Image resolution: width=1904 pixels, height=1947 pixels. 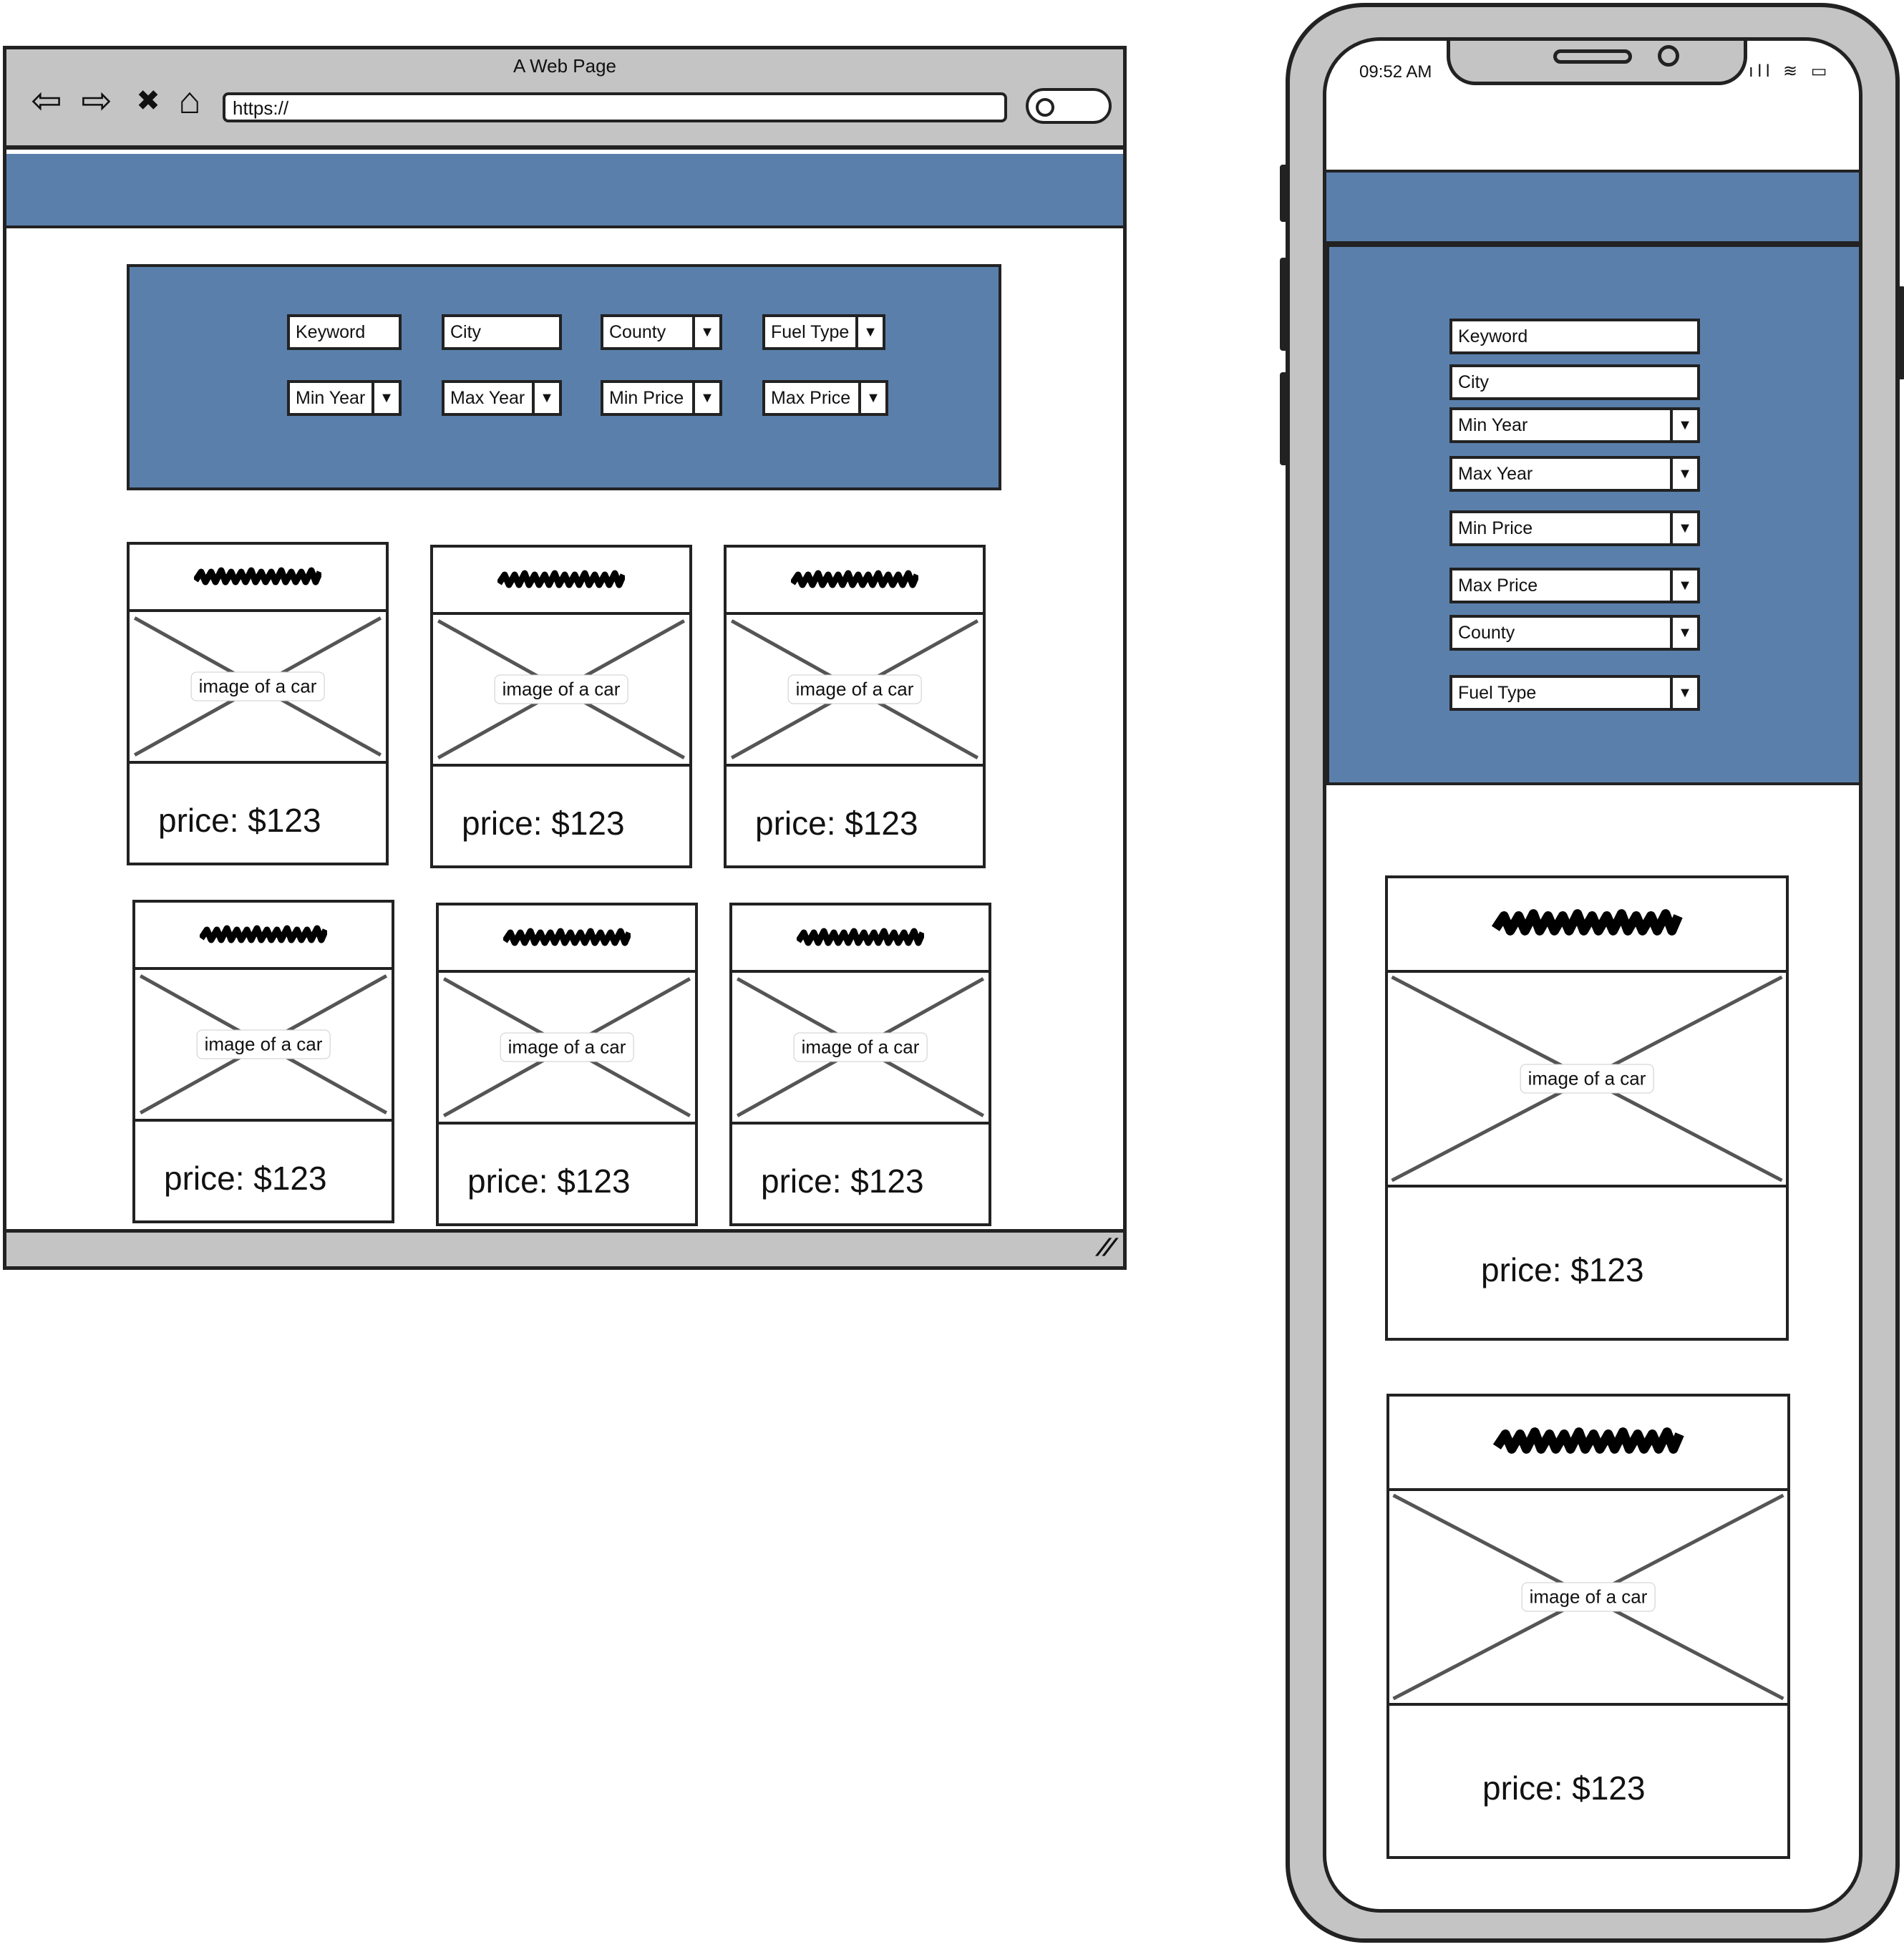 What do you see at coordinates (1668, 56) in the screenshot?
I see `camera-icon` at bounding box center [1668, 56].